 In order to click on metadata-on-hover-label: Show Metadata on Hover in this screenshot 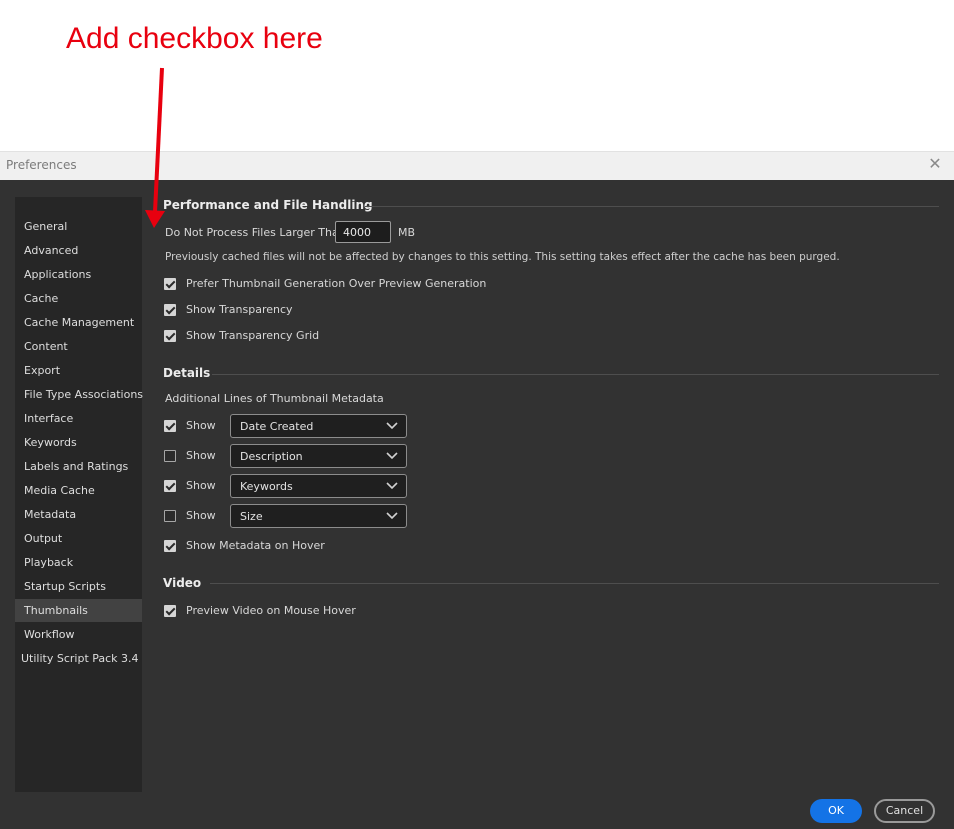, I will do `click(255, 545)`.